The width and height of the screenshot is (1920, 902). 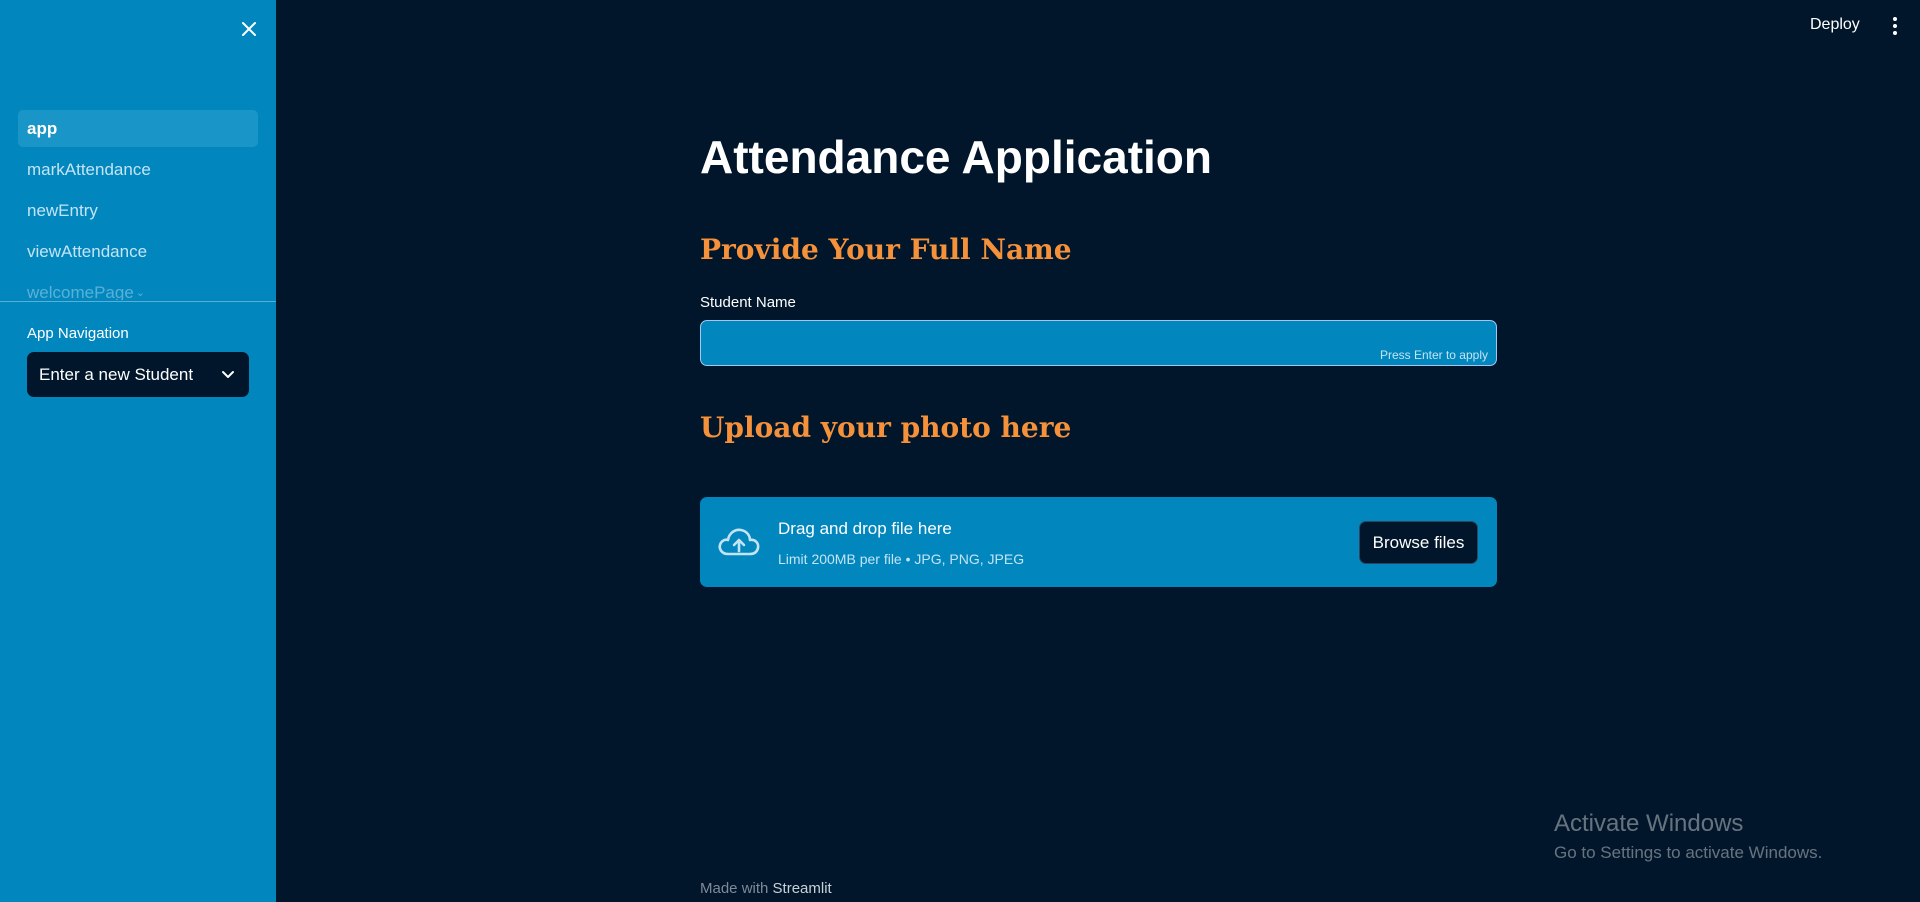 I want to click on student-name-field: Press Enter to apply, so click(x=1098, y=343).